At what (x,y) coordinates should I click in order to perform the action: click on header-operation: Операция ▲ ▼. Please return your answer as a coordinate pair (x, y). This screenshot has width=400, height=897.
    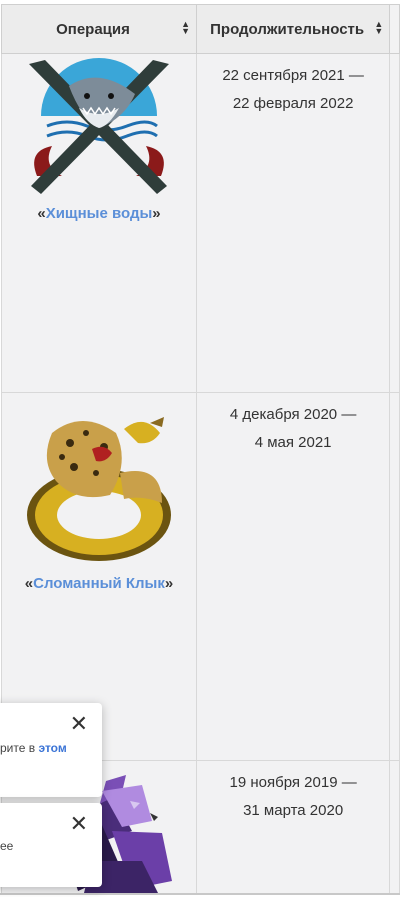
    Looking at the image, I should click on (99, 29).